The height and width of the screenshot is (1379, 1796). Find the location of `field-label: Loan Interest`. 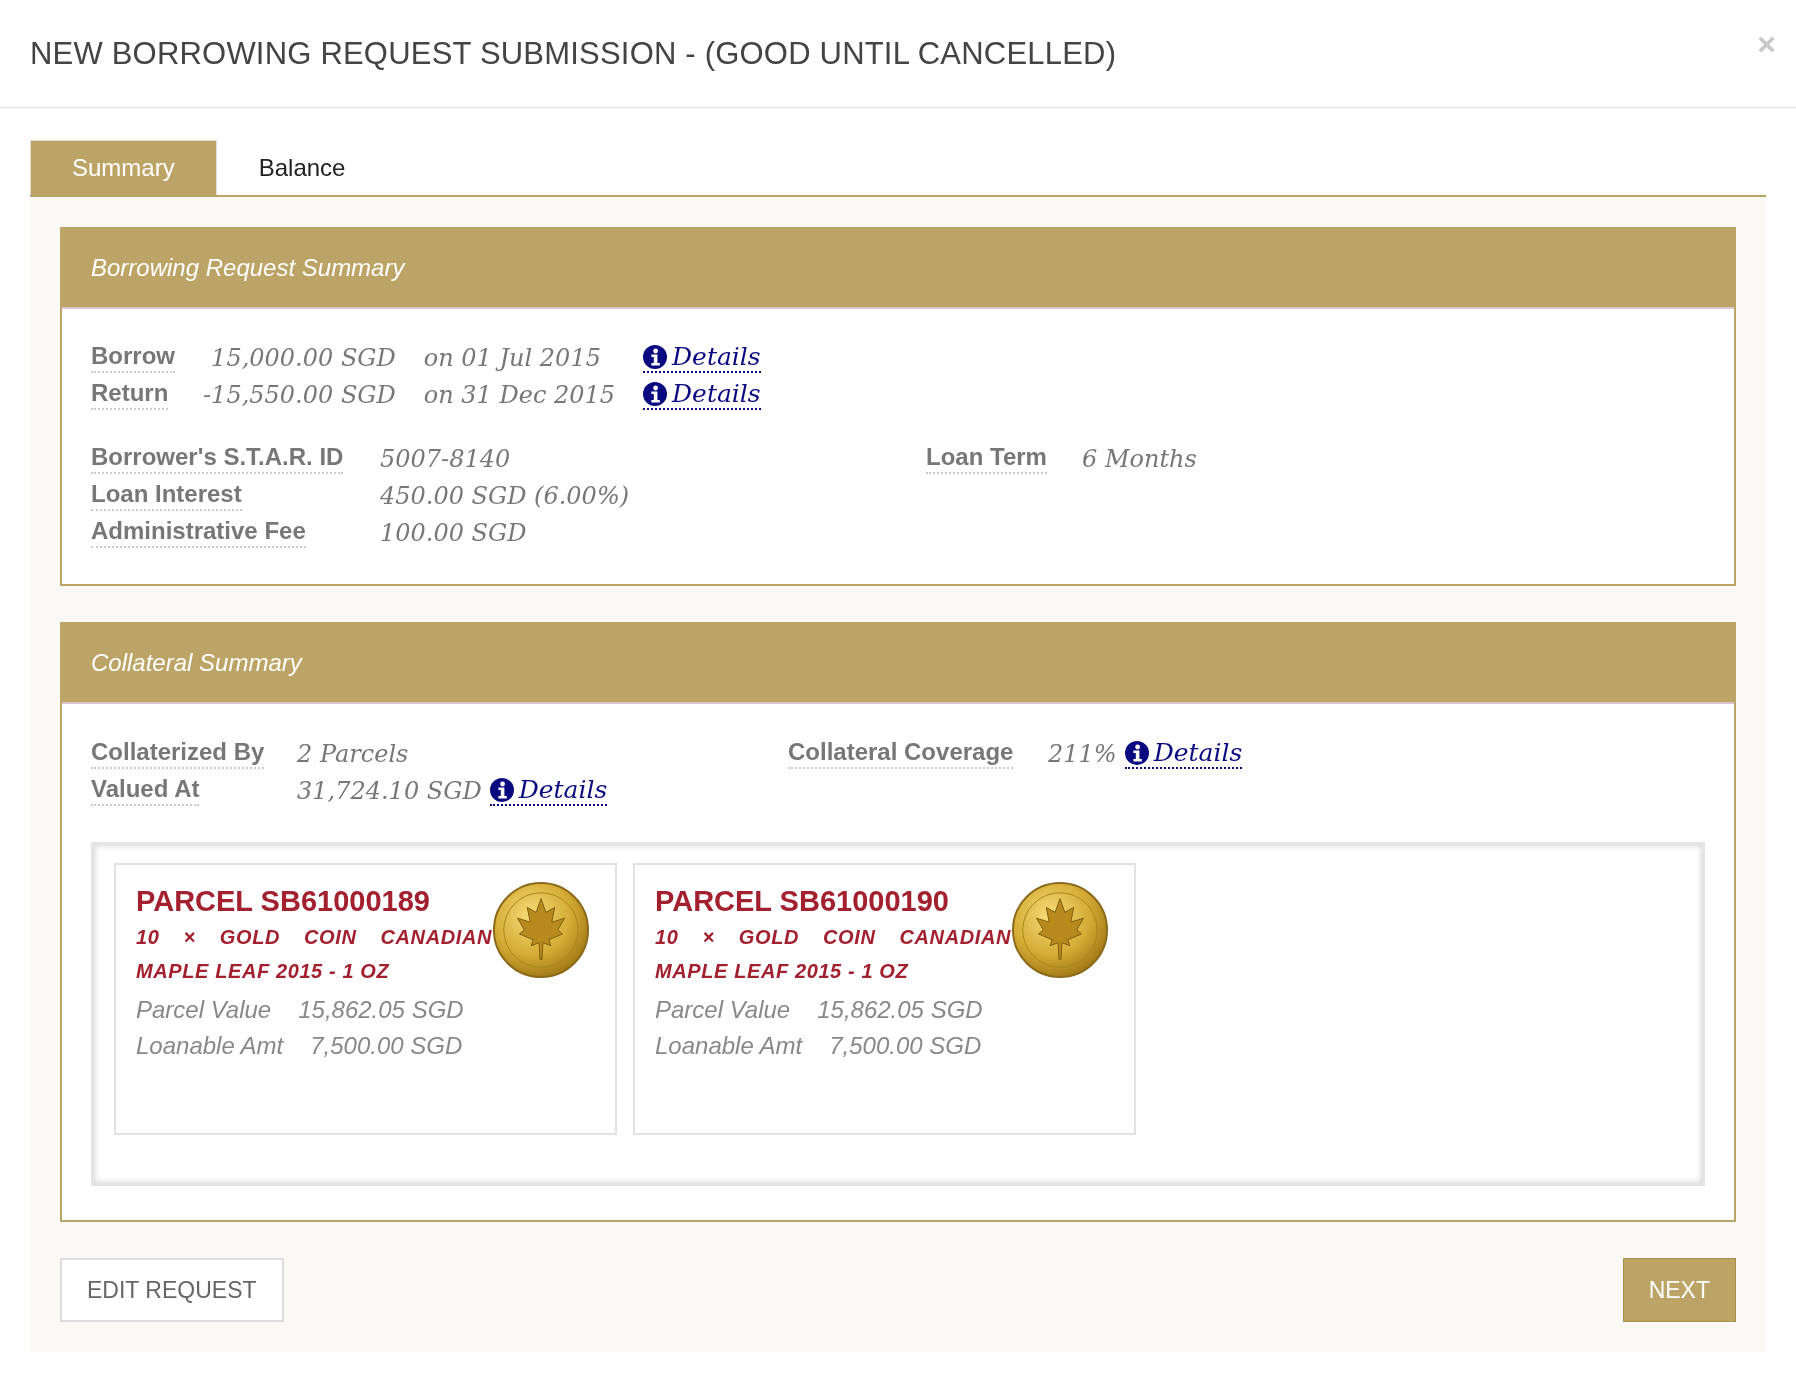

field-label: Loan Interest is located at coordinates (166, 495).